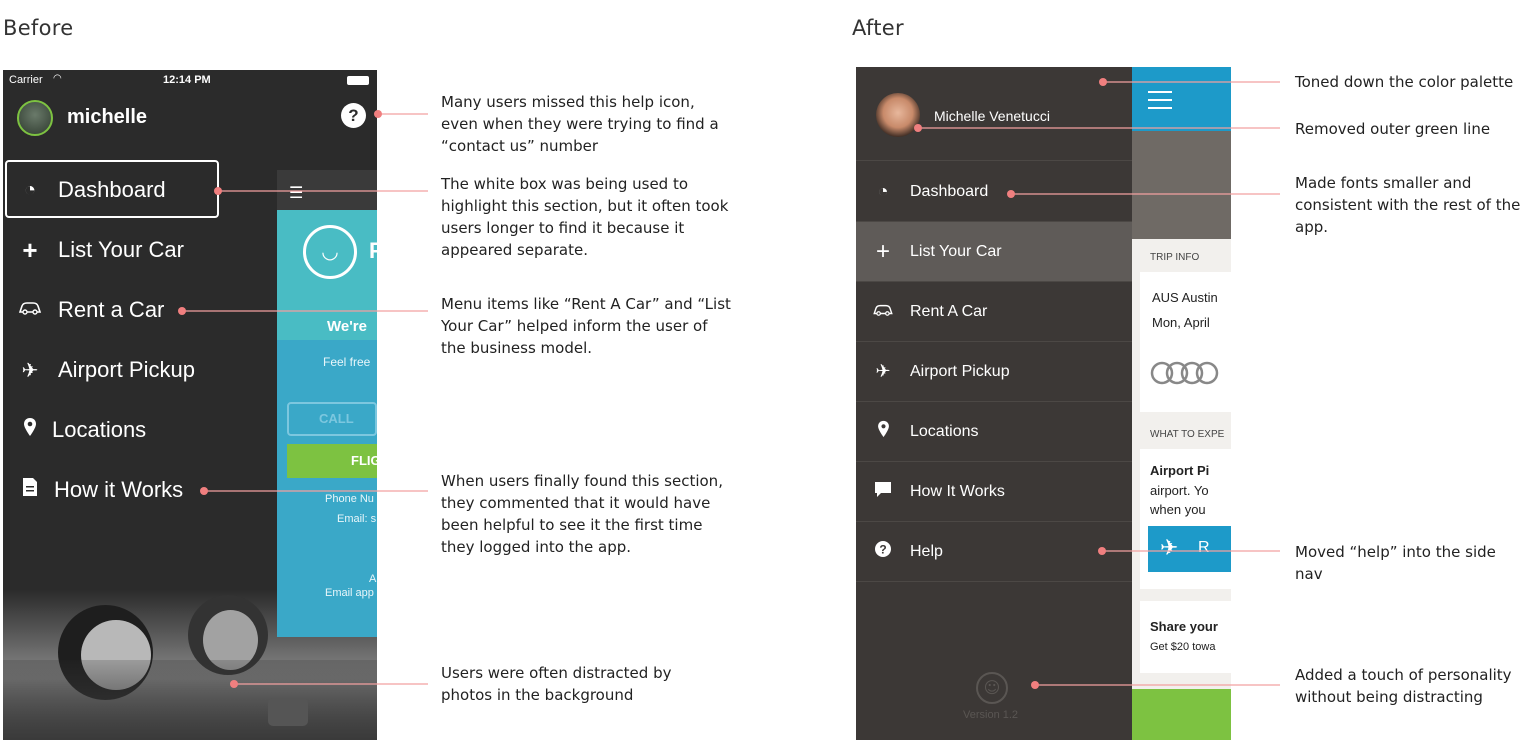 This screenshot has height=740, width=1525. What do you see at coordinates (1181, 714) in the screenshot?
I see `green-bottom-bar` at bounding box center [1181, 714].